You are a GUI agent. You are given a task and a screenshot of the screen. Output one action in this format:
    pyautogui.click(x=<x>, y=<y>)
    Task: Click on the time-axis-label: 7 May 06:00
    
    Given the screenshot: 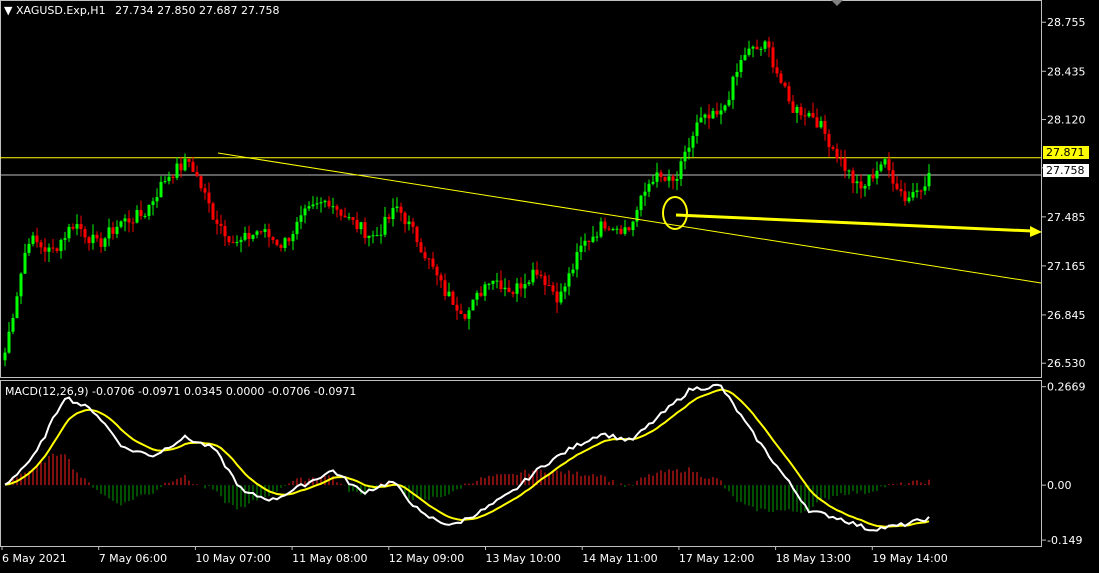 What is the action you would take?
    pyautogui.click(x=133, y=558)
    